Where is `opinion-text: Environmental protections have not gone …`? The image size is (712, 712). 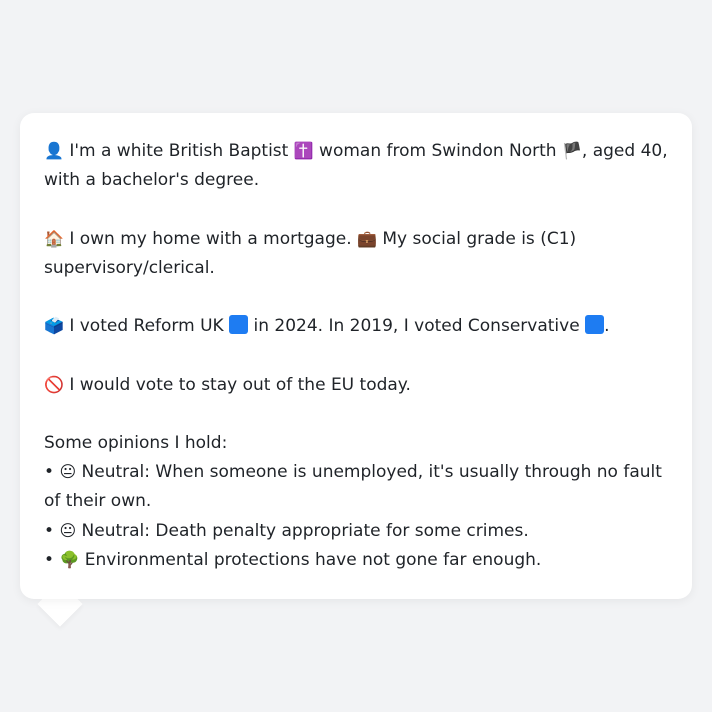
opinion-text: Environmental protections have not gone … is located at coordinates (310, 559).